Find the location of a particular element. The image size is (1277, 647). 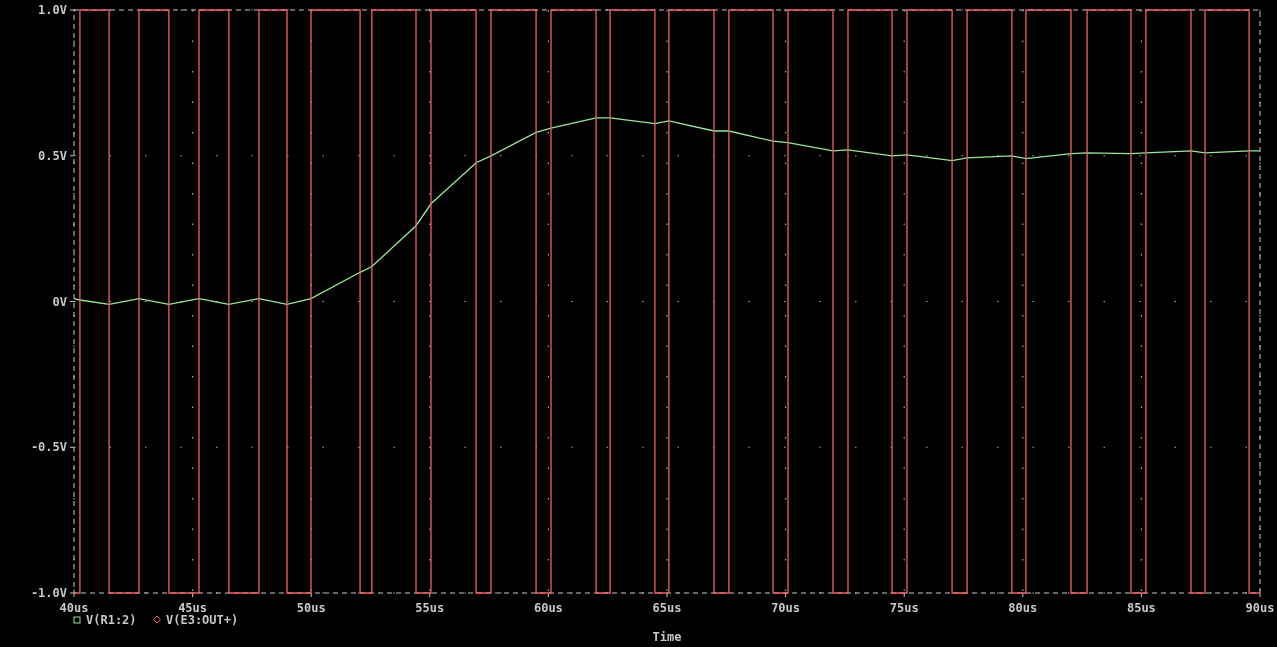

x-axis-label: 65us is located at coordinates (667, 608).